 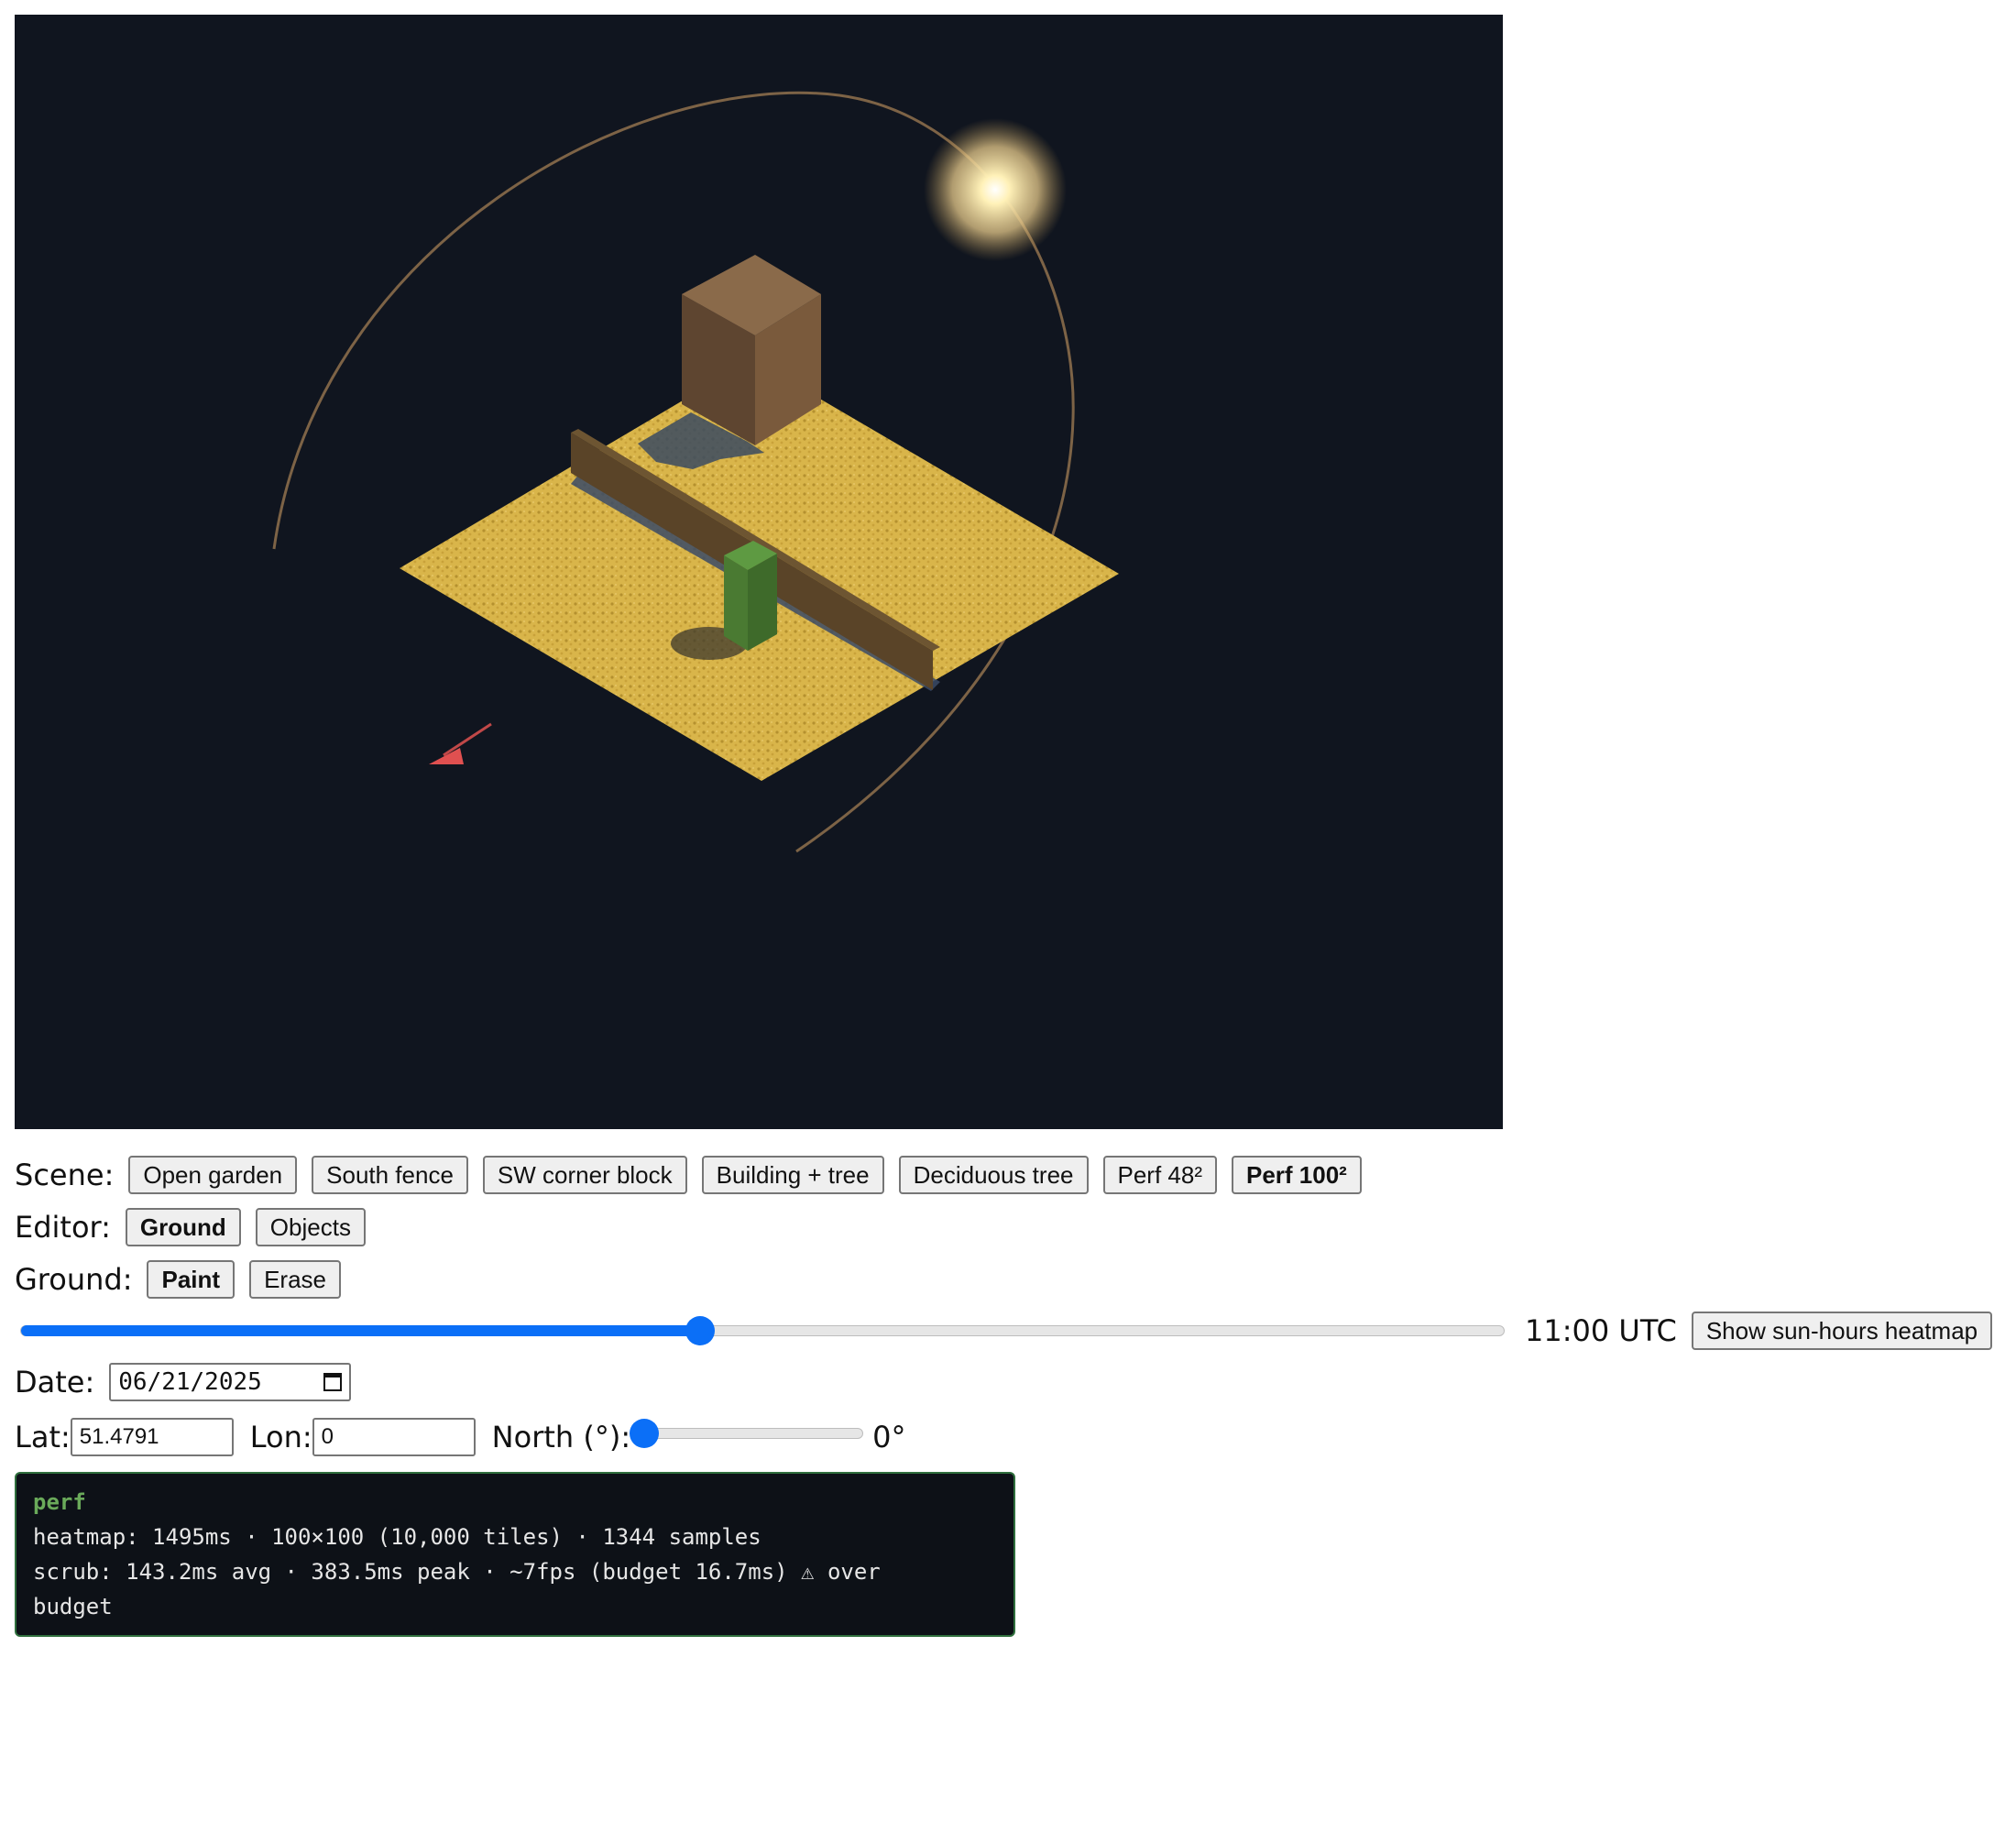 What do you see at coordinates (747, 1433) in the screenshot?
I see `north-slider` at bounding box center [747, 1433].